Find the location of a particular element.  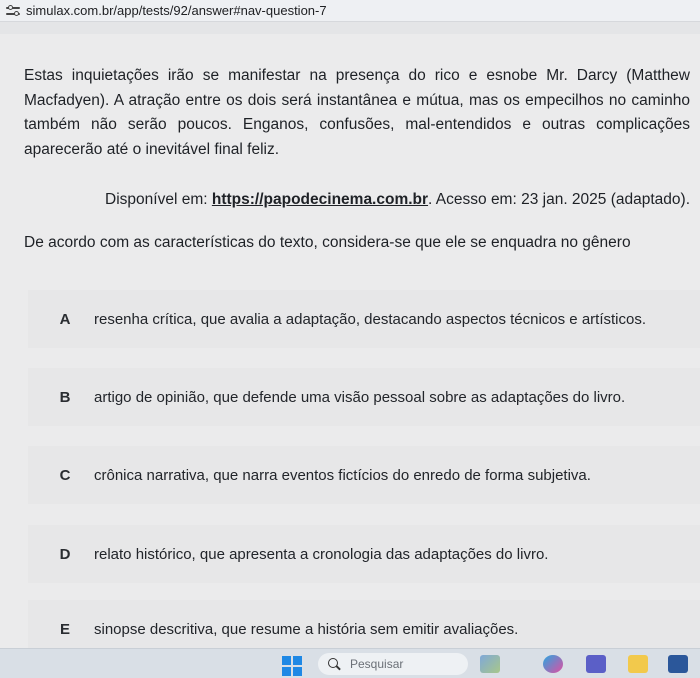

source-suffix: . Acesso em: 23 jan. 2025 (adaptado). is located at coordinates (559, 199).